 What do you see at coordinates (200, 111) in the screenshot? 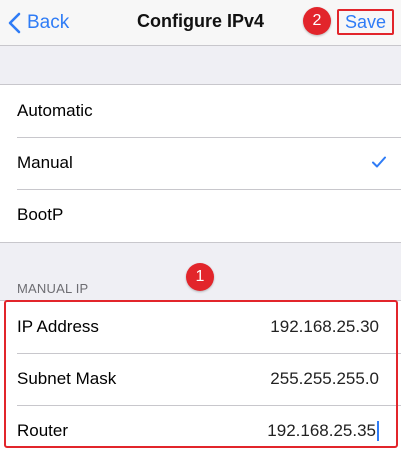
I see `option-automatic: Automatic` at bounding box center [200, 111].